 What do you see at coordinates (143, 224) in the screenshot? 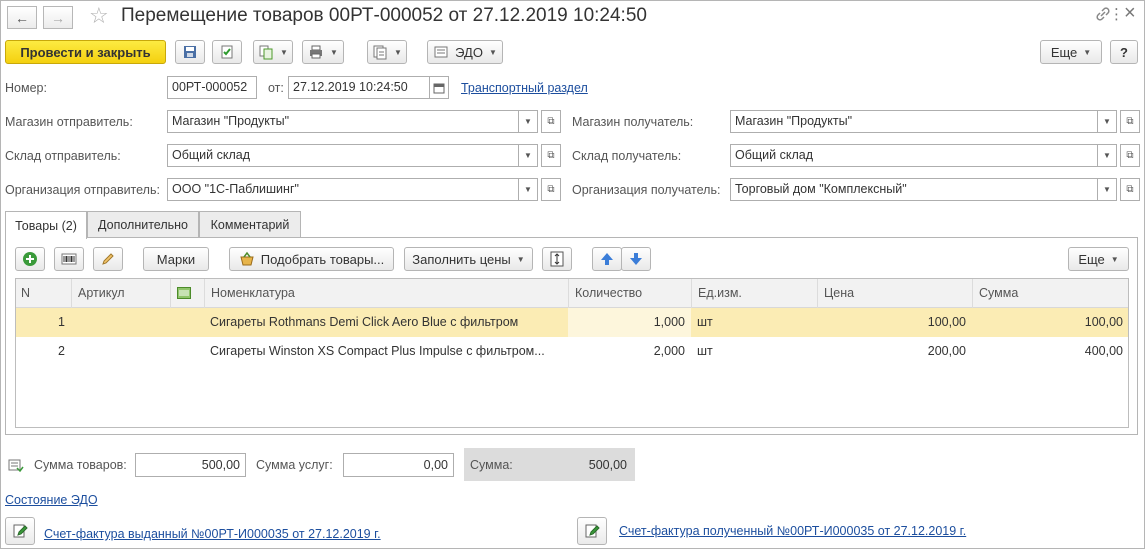
I see `tab-additional: Дополнительно` at bounding box center [143, 224].